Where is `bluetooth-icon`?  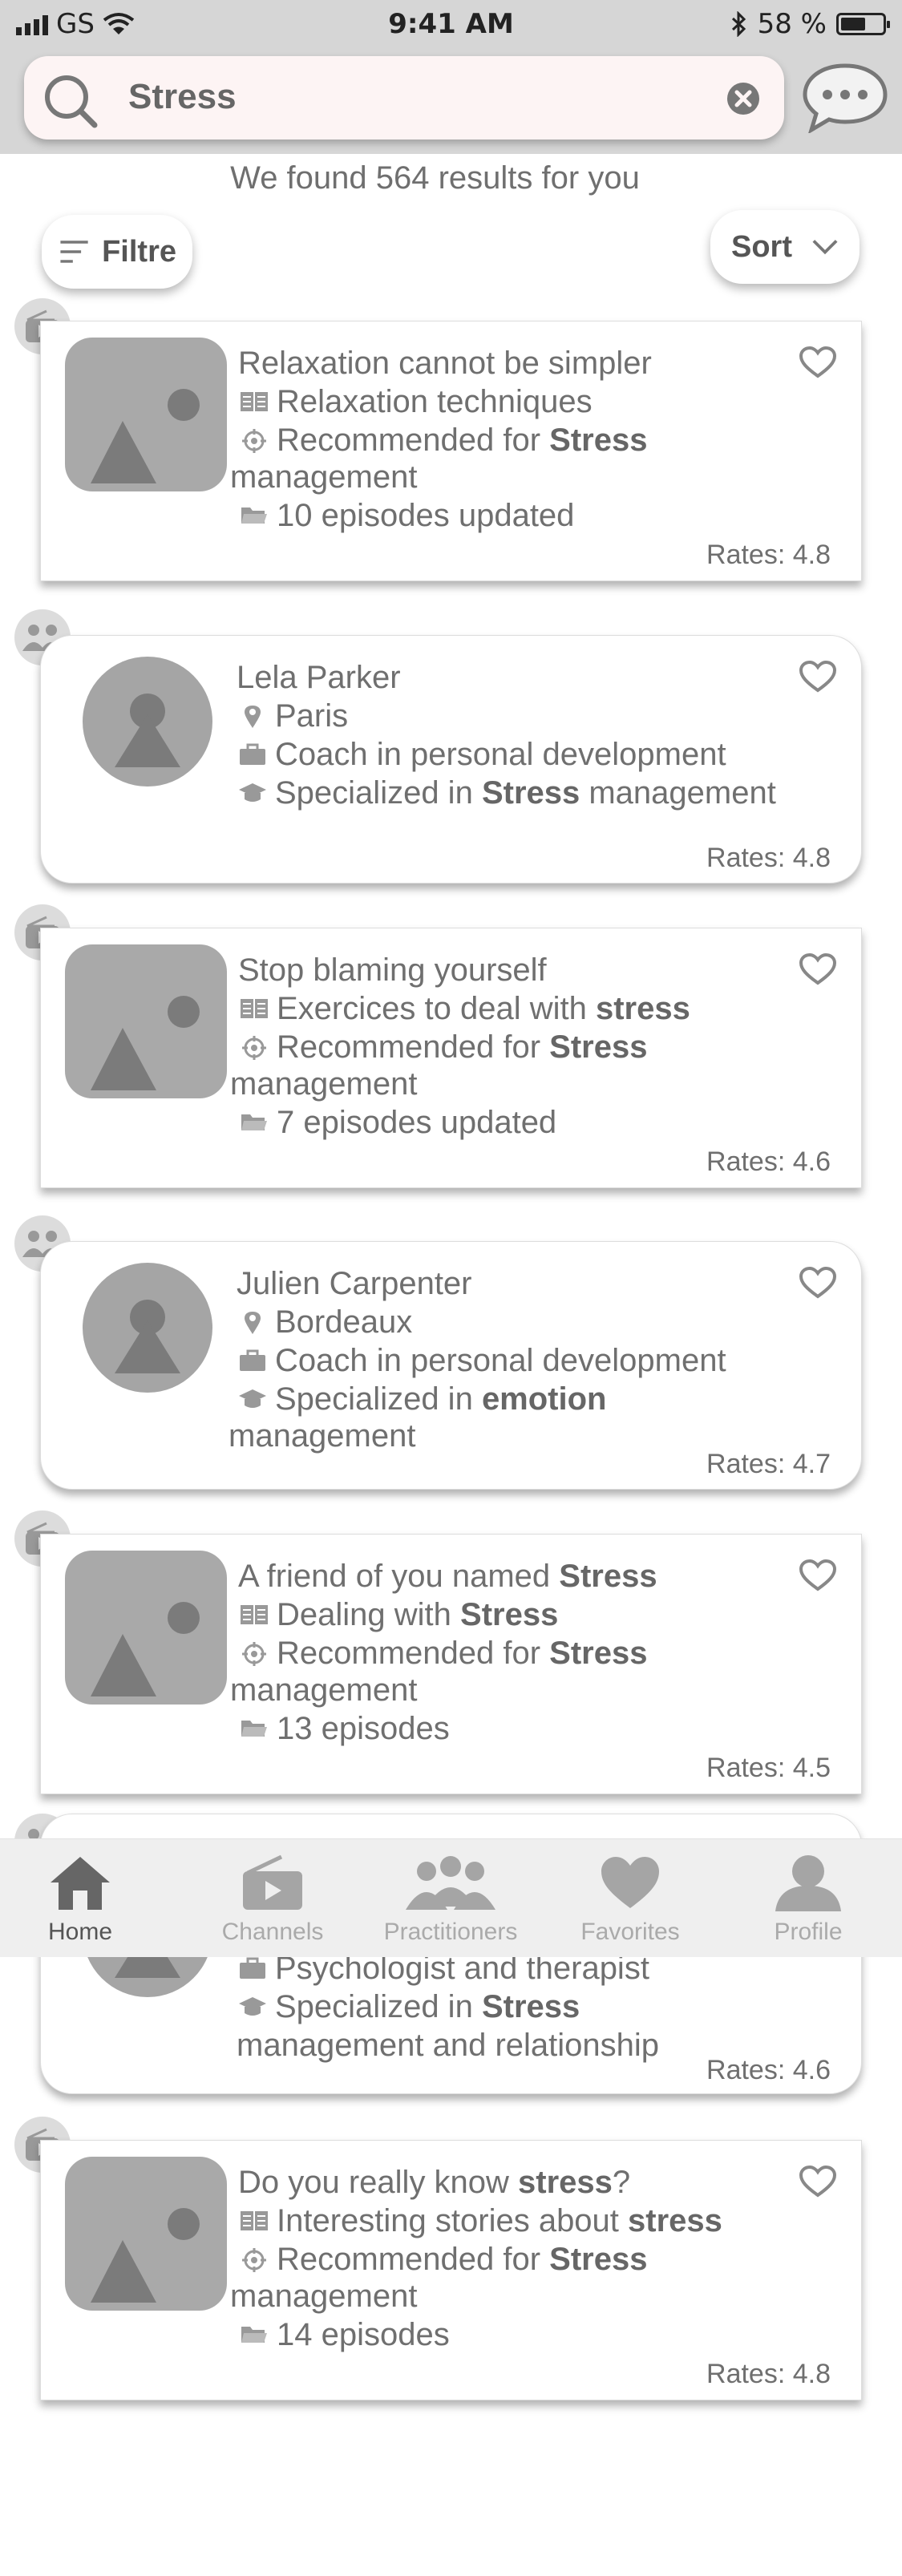 bluetooth-icon is located at coordinates (739, 24).